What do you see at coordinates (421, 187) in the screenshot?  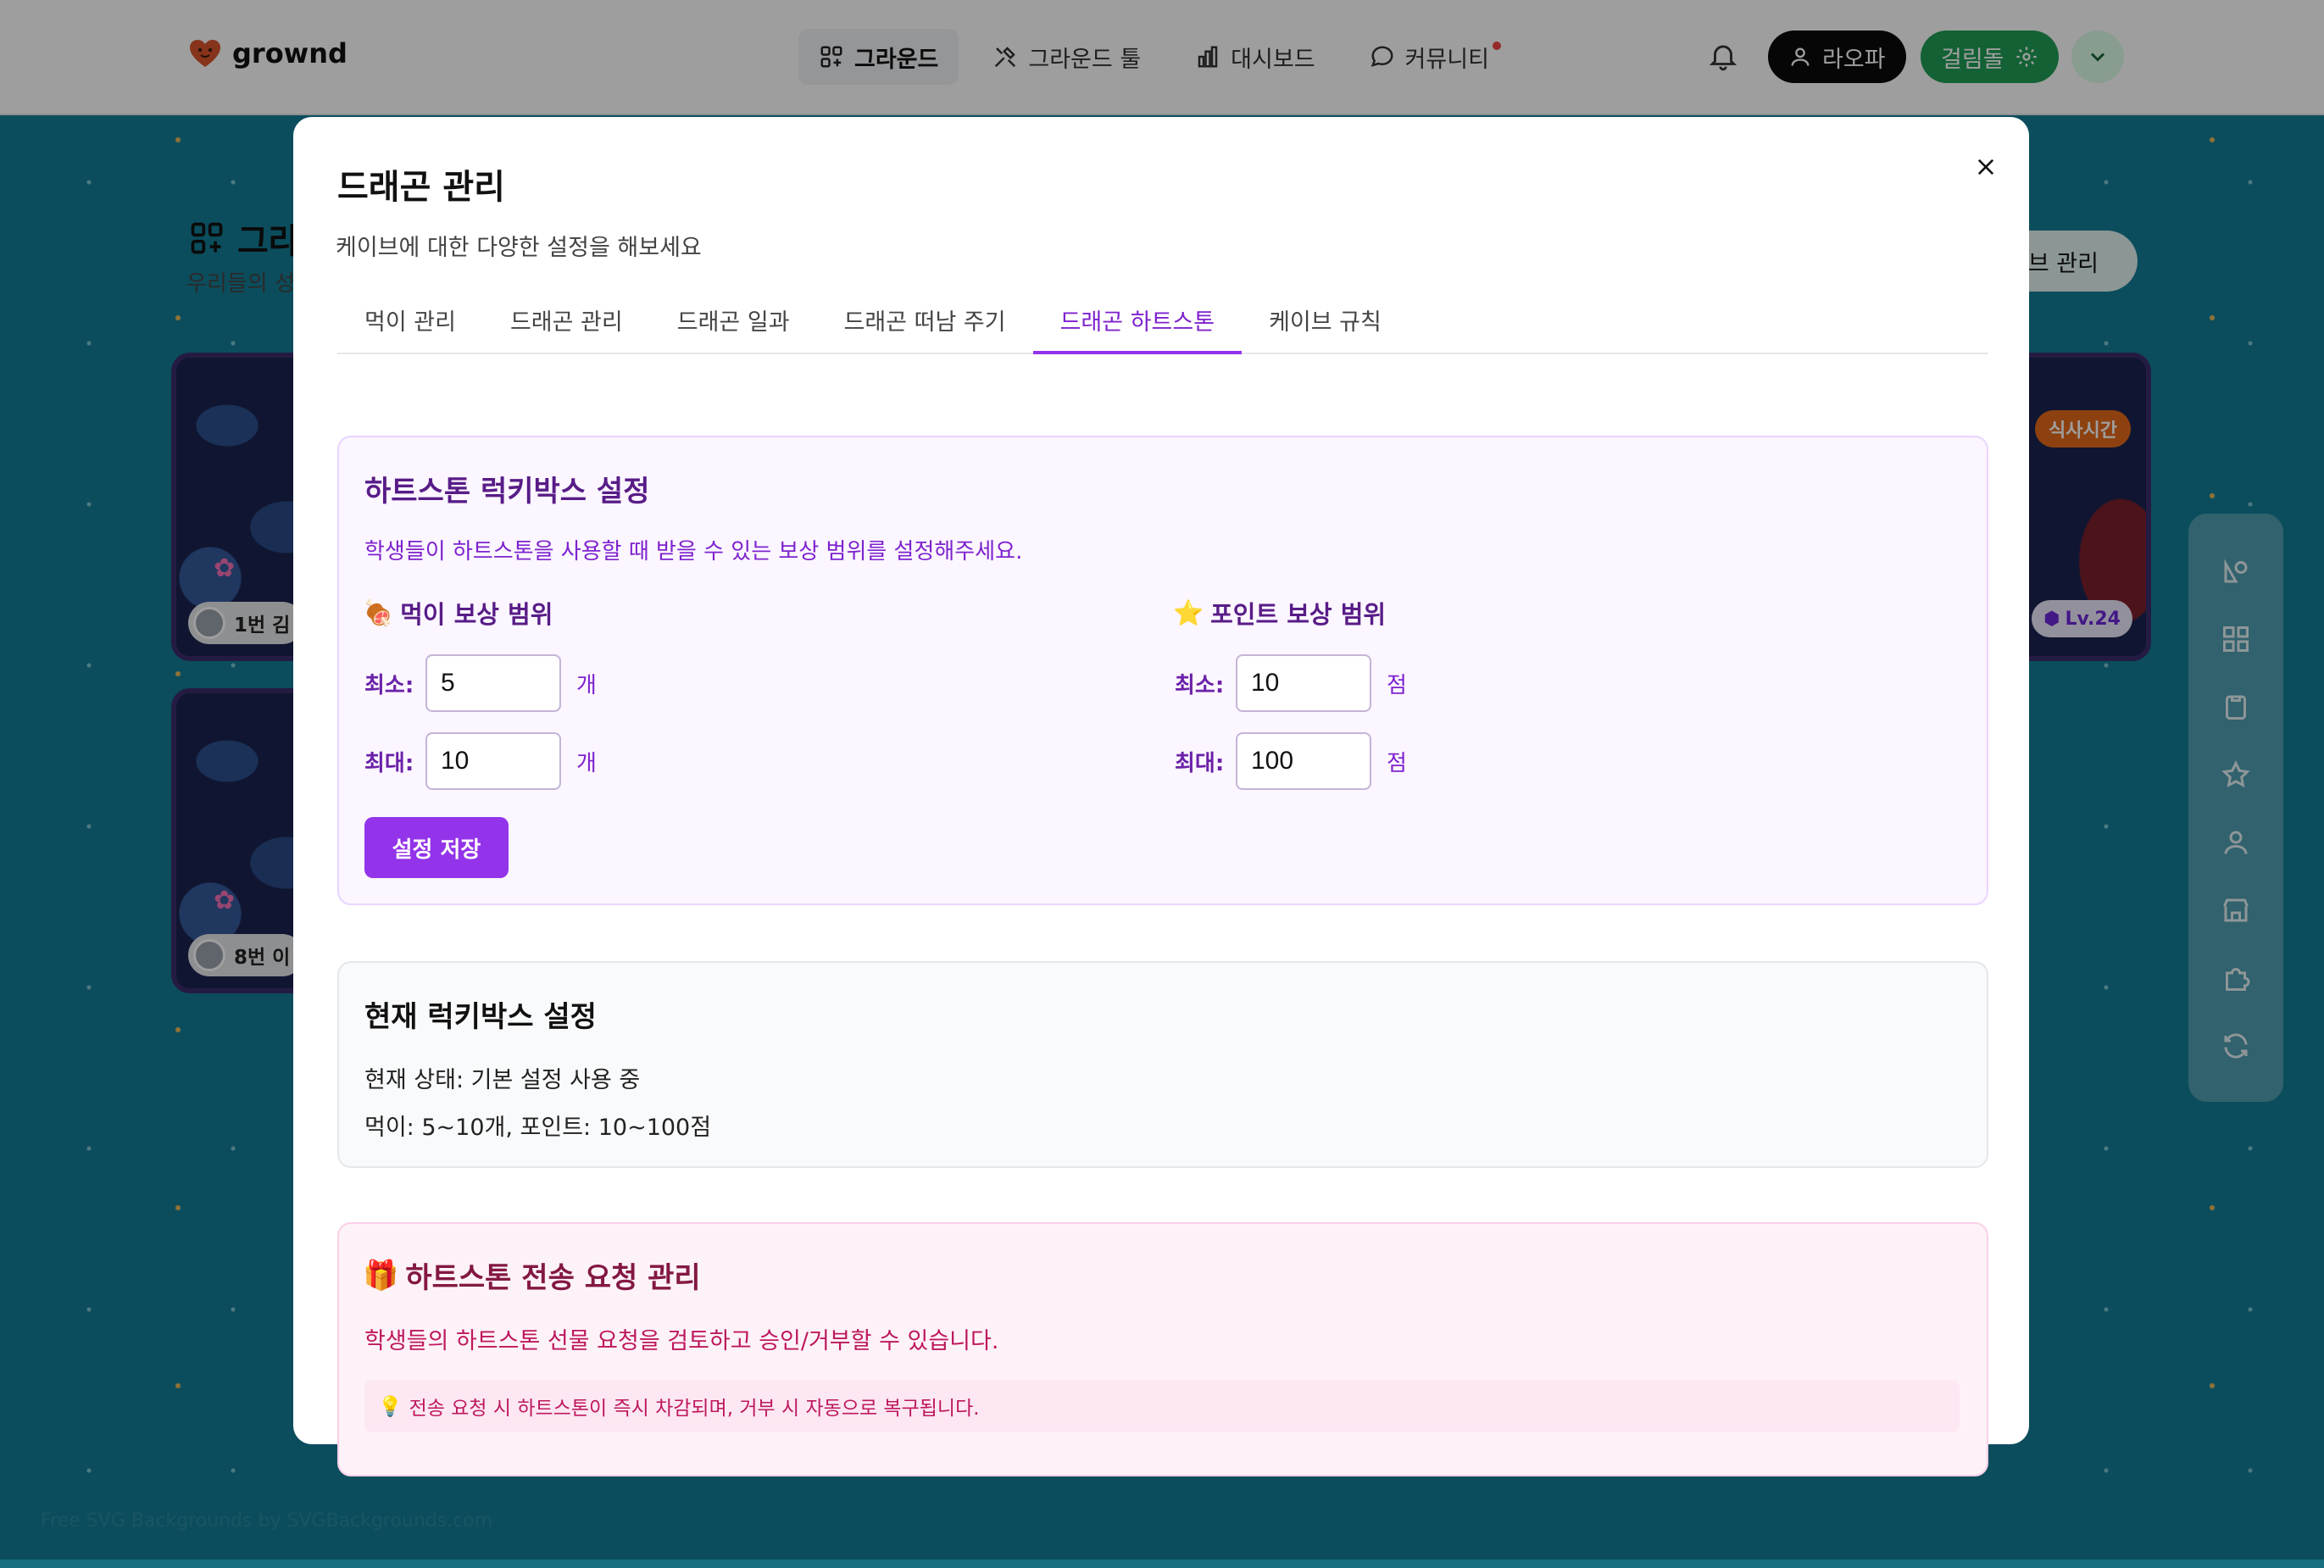 I see `modal-title: 드래곤 관리` at bounding box center [421, 187].